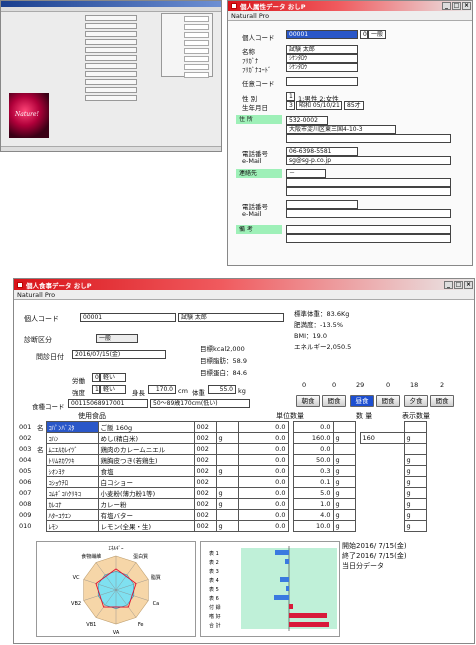 Image resolution: width=476 pixels, height=645 pixels. I want to click on height-input: 170.0, so click(162, 389).